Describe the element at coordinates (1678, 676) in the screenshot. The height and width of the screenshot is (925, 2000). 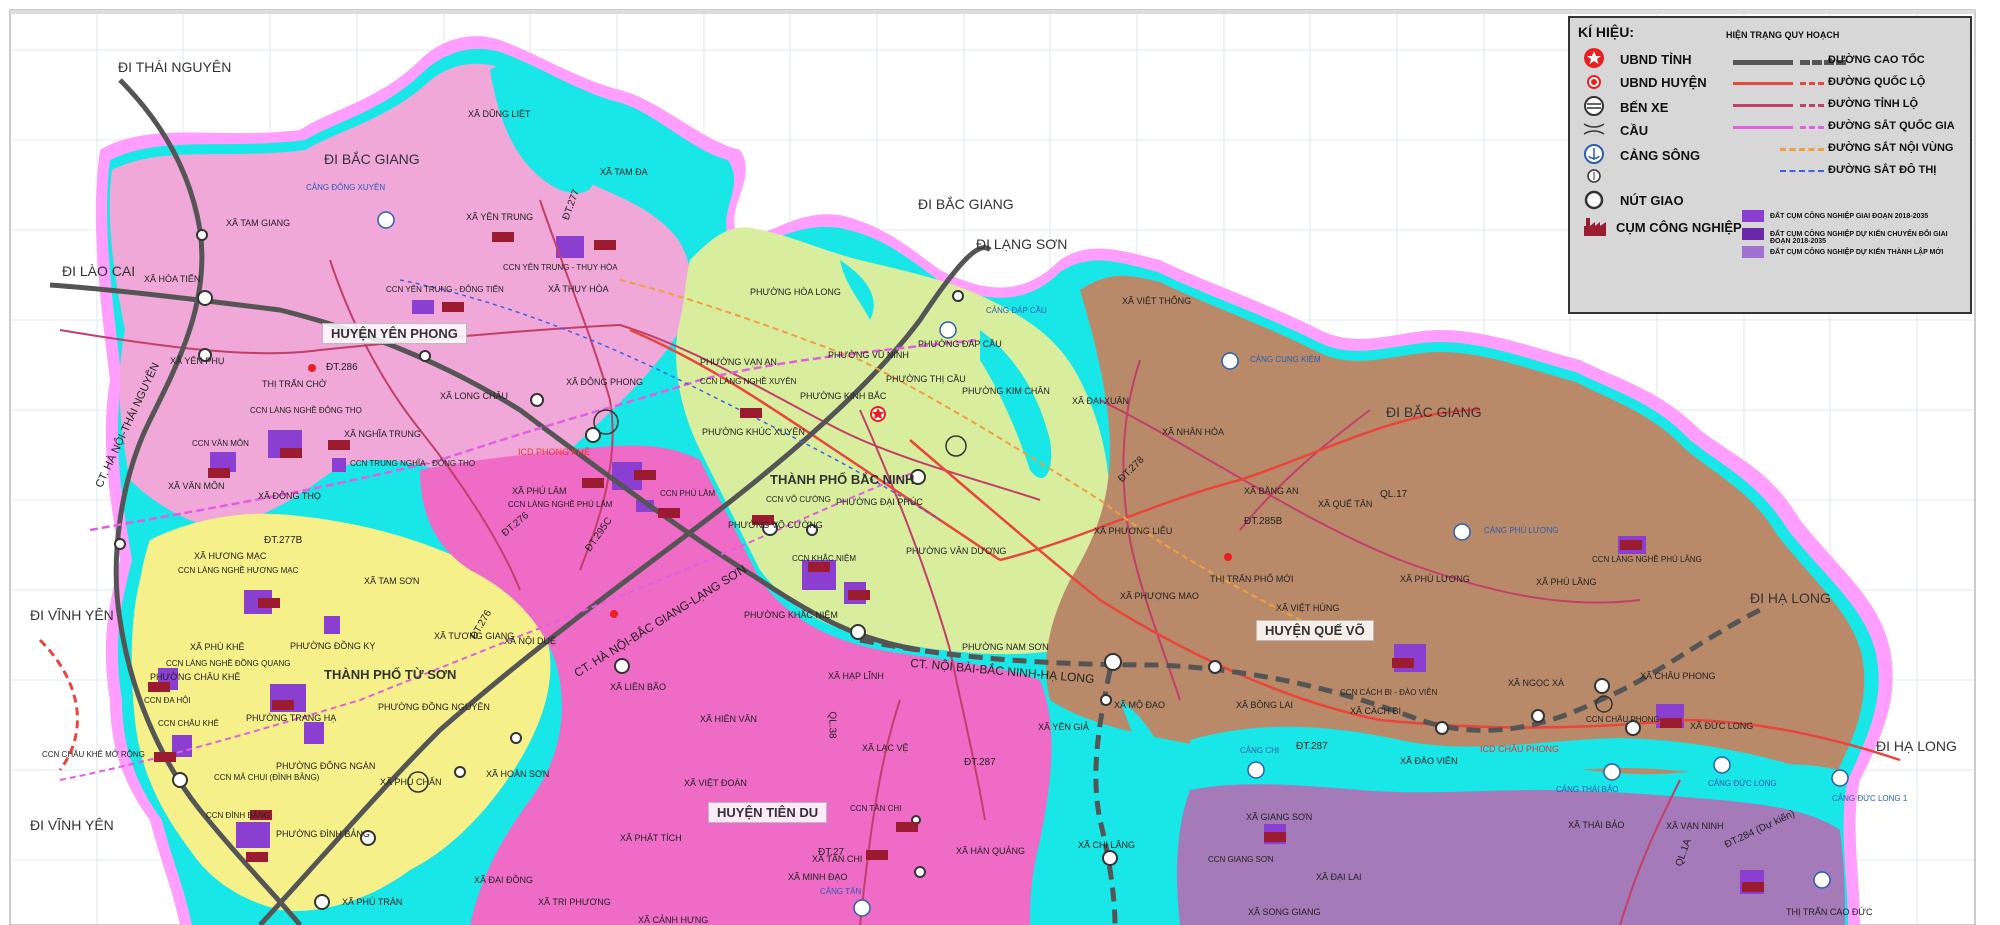
I see `commune-label: XÃ CHÂU PHONG` at that location.